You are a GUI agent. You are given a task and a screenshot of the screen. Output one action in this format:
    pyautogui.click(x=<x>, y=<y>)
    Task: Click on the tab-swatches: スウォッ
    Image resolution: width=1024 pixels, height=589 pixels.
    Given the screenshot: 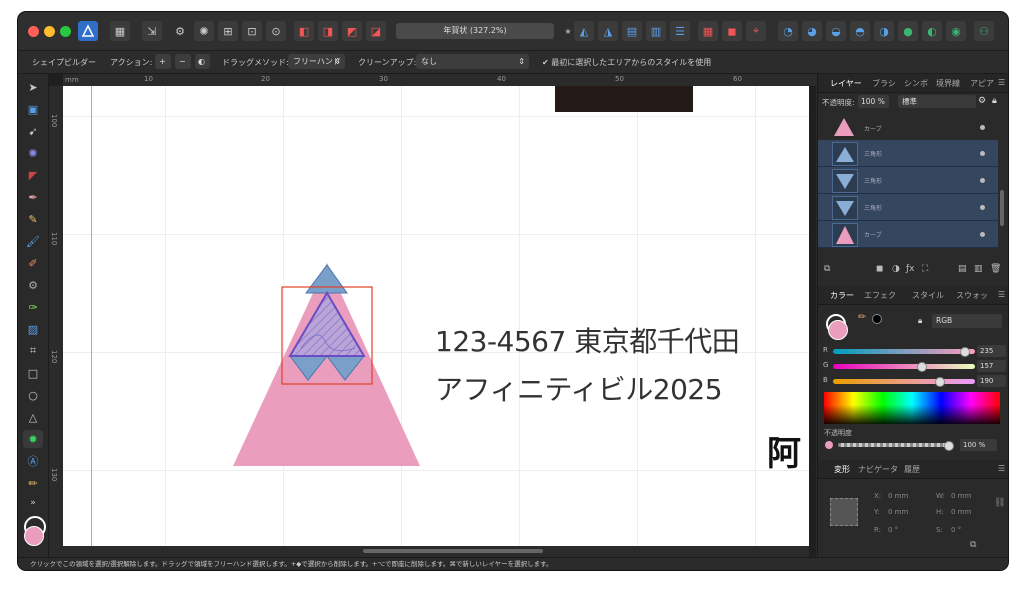 What is the action you would take?
    pyautogui.click(x=972, y=295)
    